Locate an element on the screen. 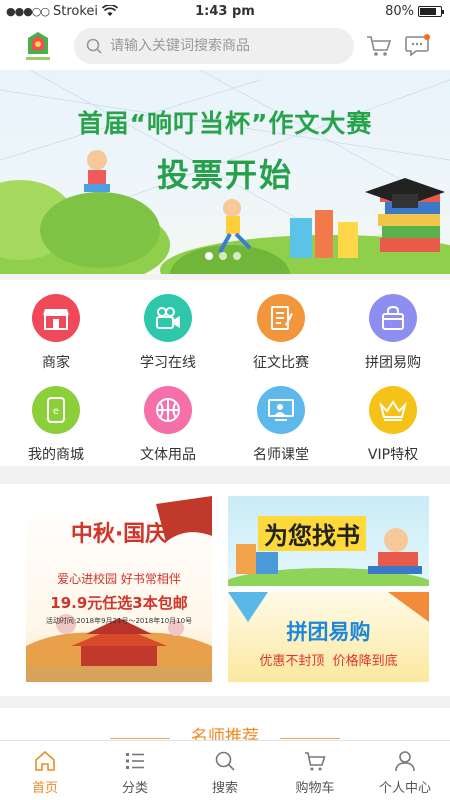  category-label: 文体用品 is located at coordinates (168, 455).